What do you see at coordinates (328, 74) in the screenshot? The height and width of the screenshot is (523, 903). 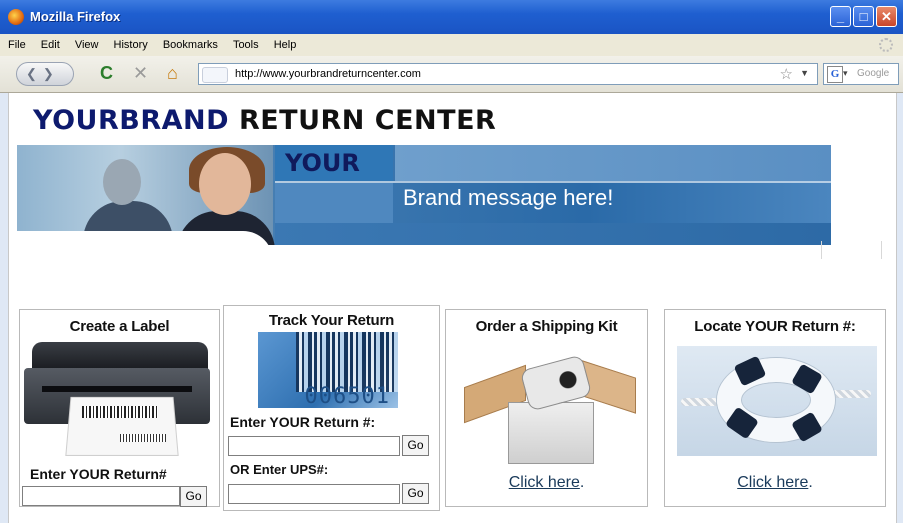 I see `address-url: http://www.yourbrandreturncenter.com` at bounding box center [328, 74].